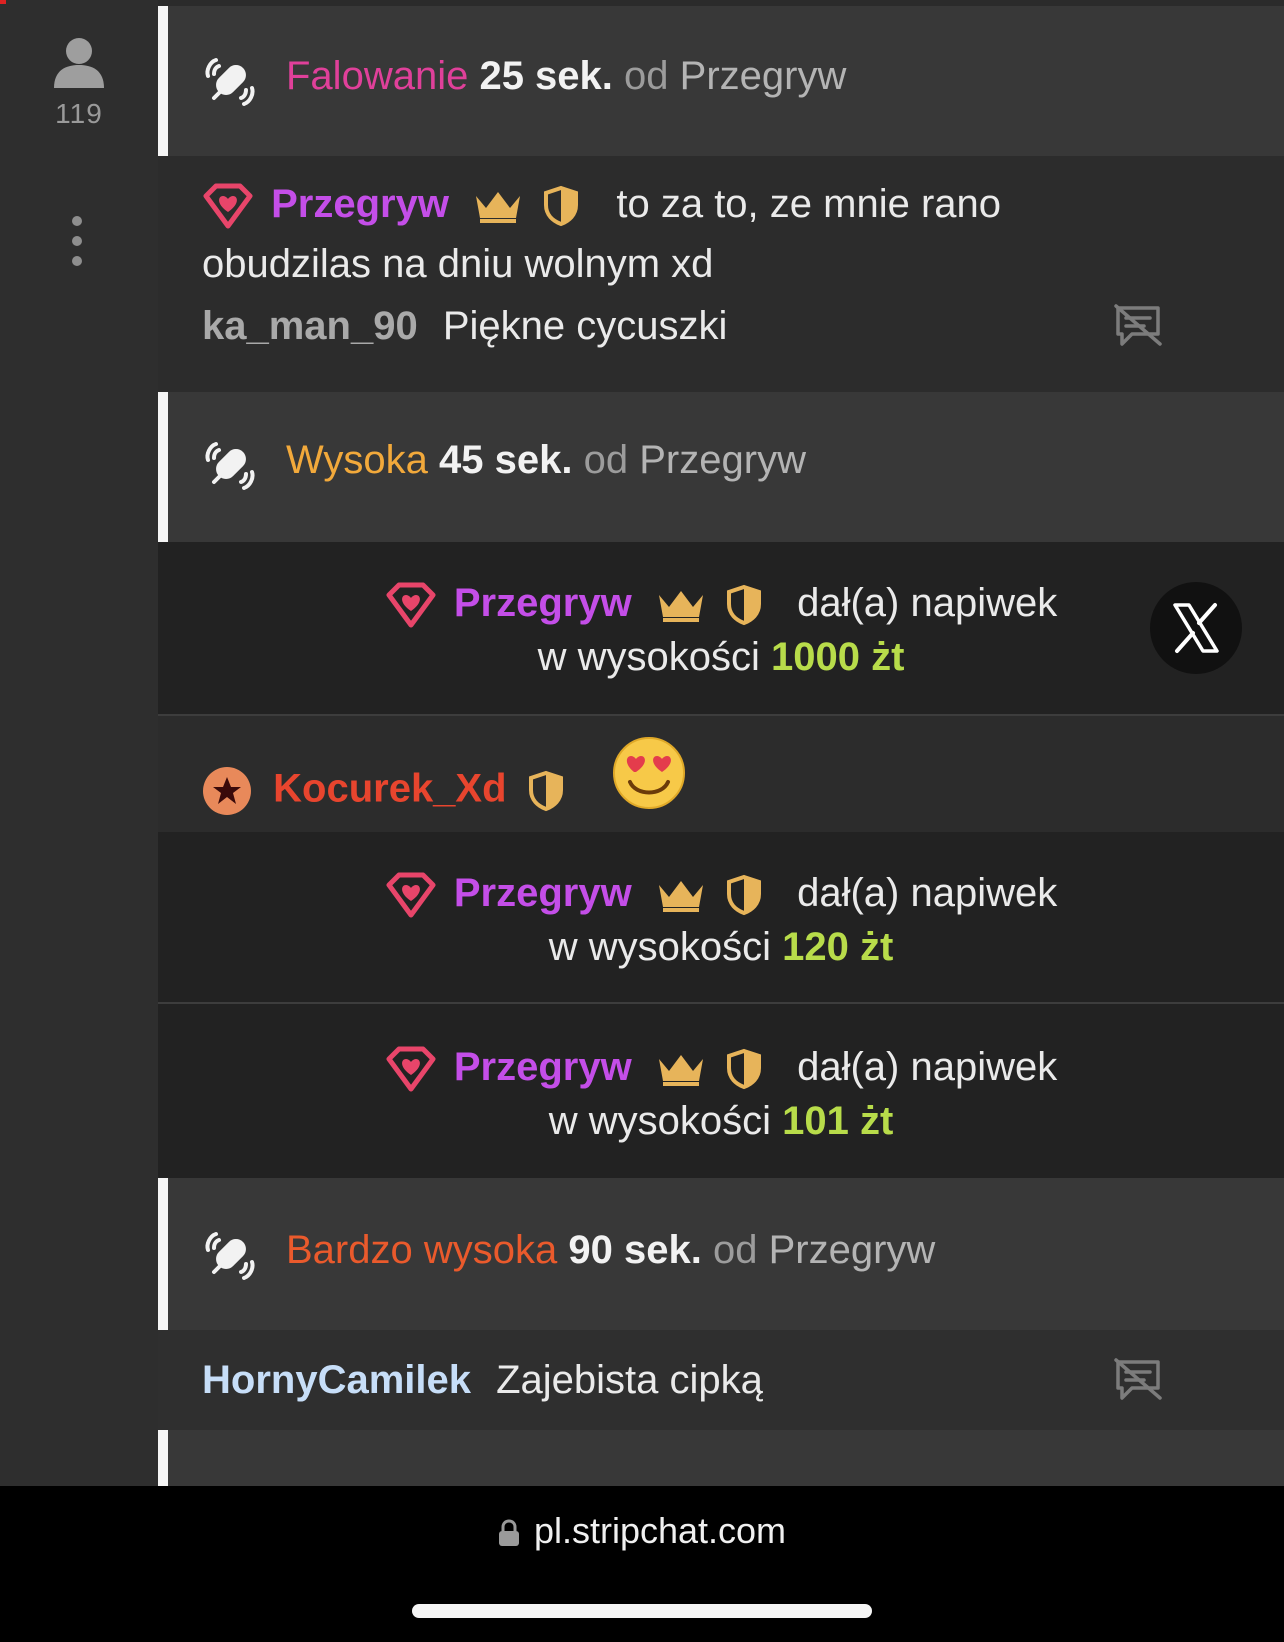  Describe the element at coordinates (79, 113) in the screenshot. I see `viewer-count: 119` at that location.